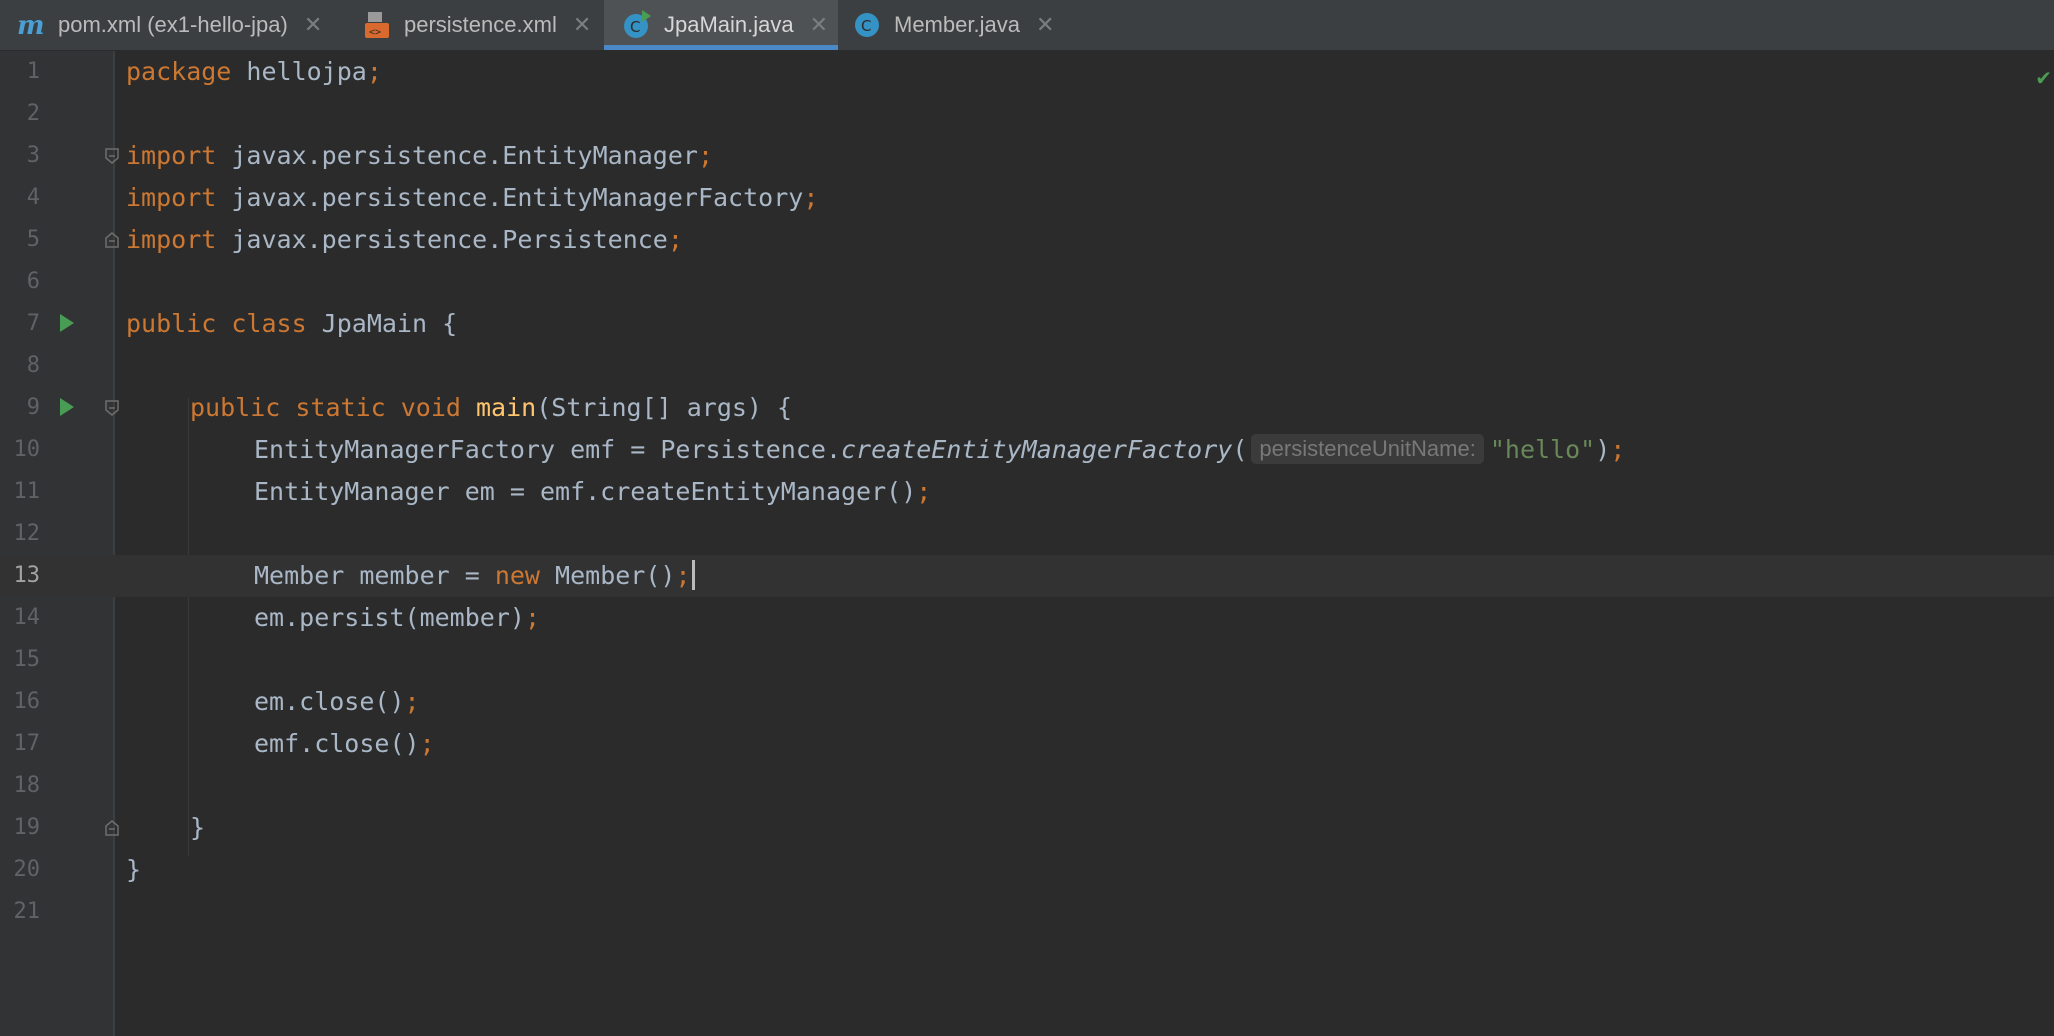  What do you see at coordinates (1027, 912) in the screenshot?
I see `code-line: 21` at bounding box center [1027, 912].